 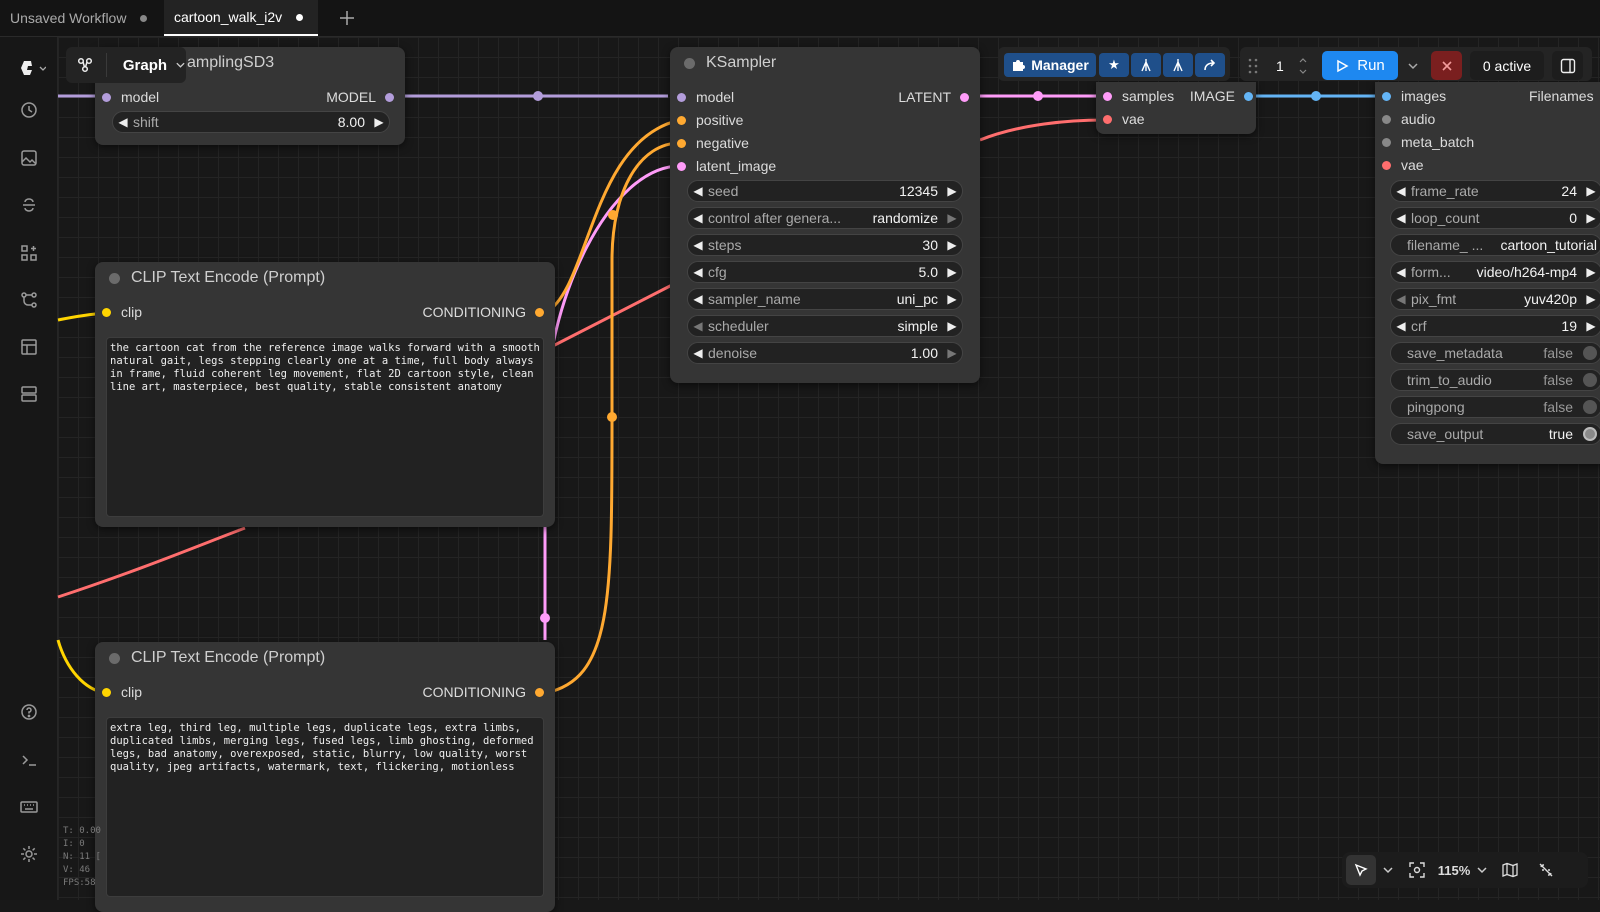 I want to click on input-slot-images: images, so click(x=1414, y=96).